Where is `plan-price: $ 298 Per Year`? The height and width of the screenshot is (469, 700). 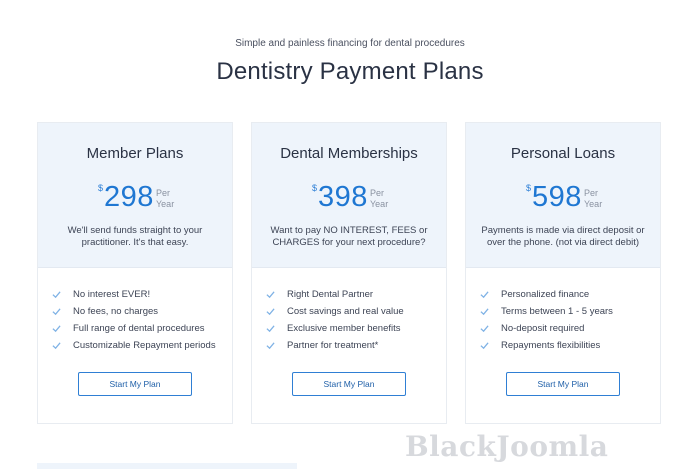
plan-price: $ 298 Per Year is located at coordinates (135, 199).